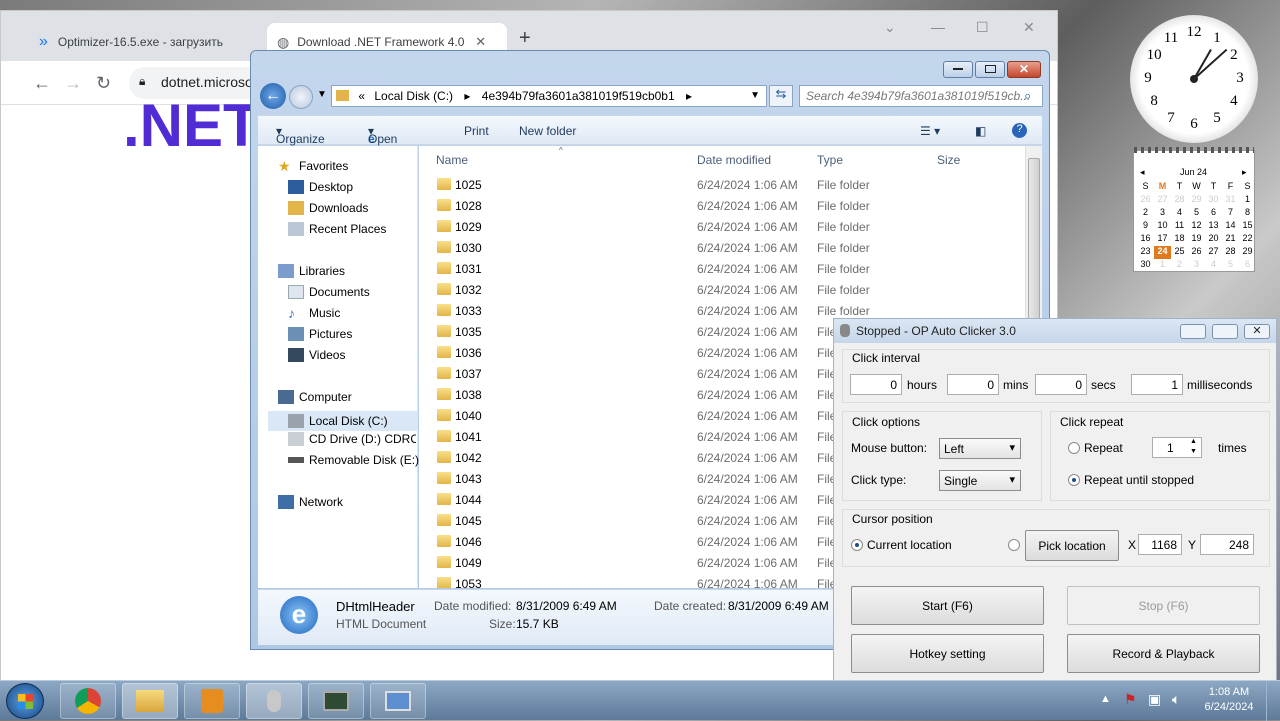  I want to click on calendar-day: 21, so click(1230, 239).